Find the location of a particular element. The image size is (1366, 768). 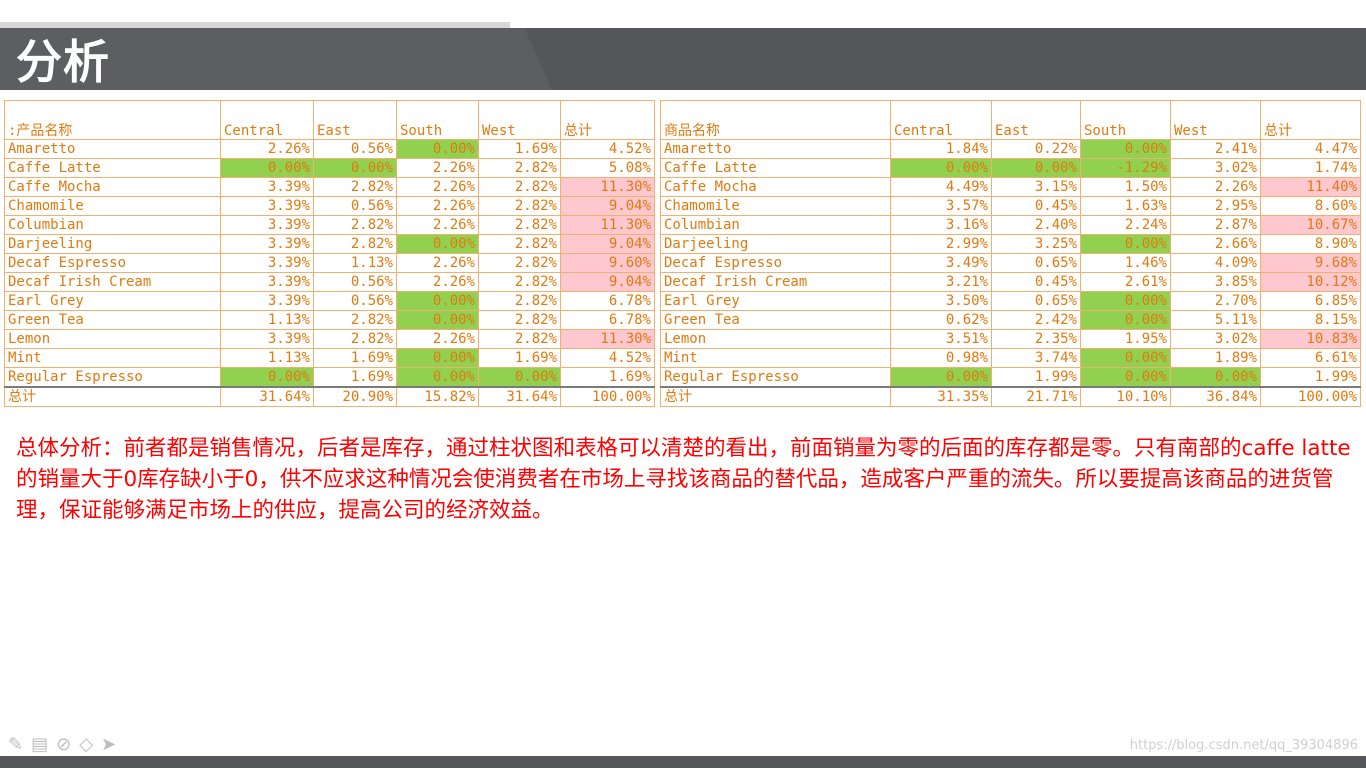

pointer-icon: ➤ is located at coordinates (108, 745).